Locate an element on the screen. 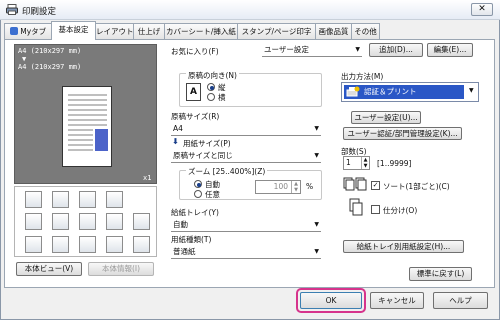  favorites-label: お気に入り(F) is located at coordinates (195, 51).